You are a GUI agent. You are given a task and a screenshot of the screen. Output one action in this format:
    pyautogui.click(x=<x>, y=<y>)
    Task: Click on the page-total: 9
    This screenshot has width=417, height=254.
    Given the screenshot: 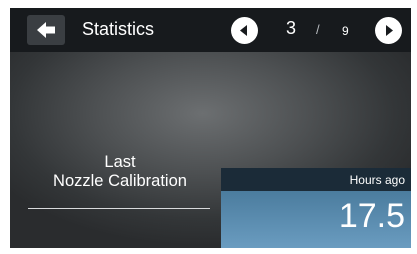 What is the action you would take?
    pyautogui.click(x=345, y=31)
    